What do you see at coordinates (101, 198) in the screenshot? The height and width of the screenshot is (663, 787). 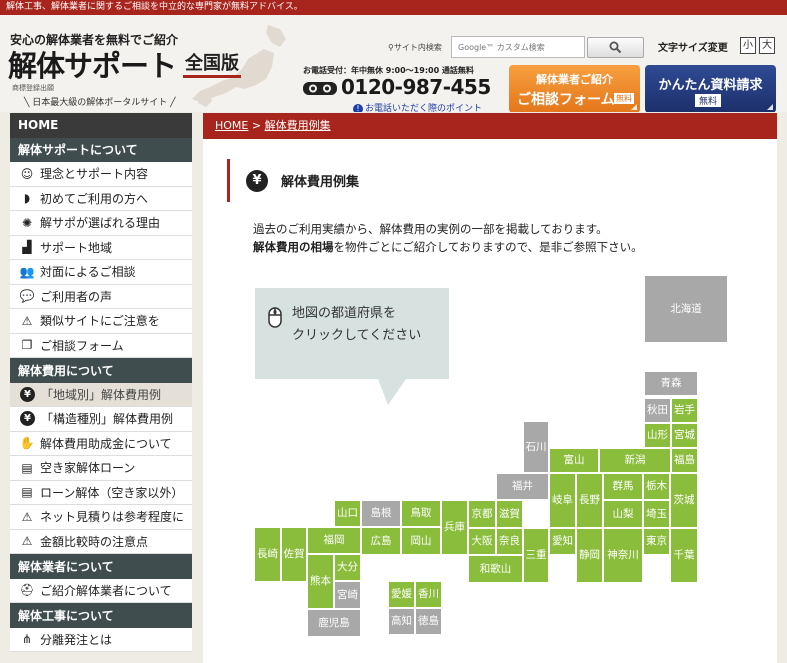 I see `sidebar-item: ◗ 初めてご利用の方へ` at bounding box center [101, 198].